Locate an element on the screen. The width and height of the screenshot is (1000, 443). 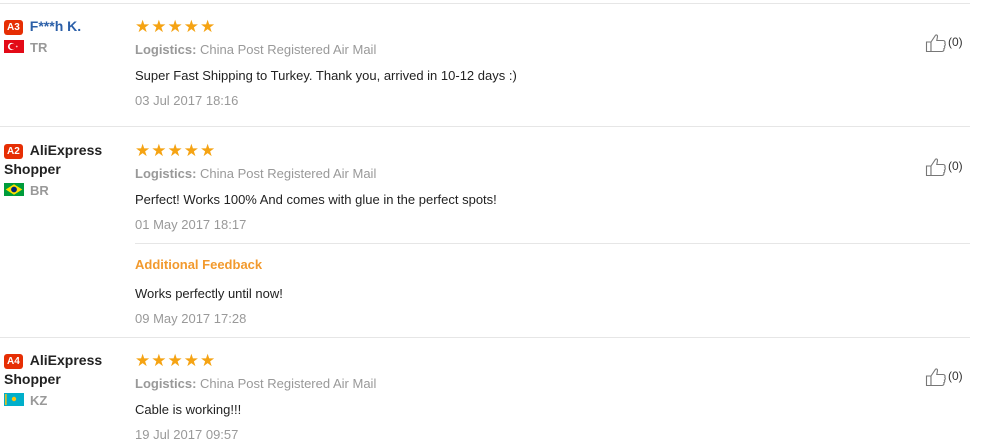
additional-feedback-divider is located at coordinates (552, 243).